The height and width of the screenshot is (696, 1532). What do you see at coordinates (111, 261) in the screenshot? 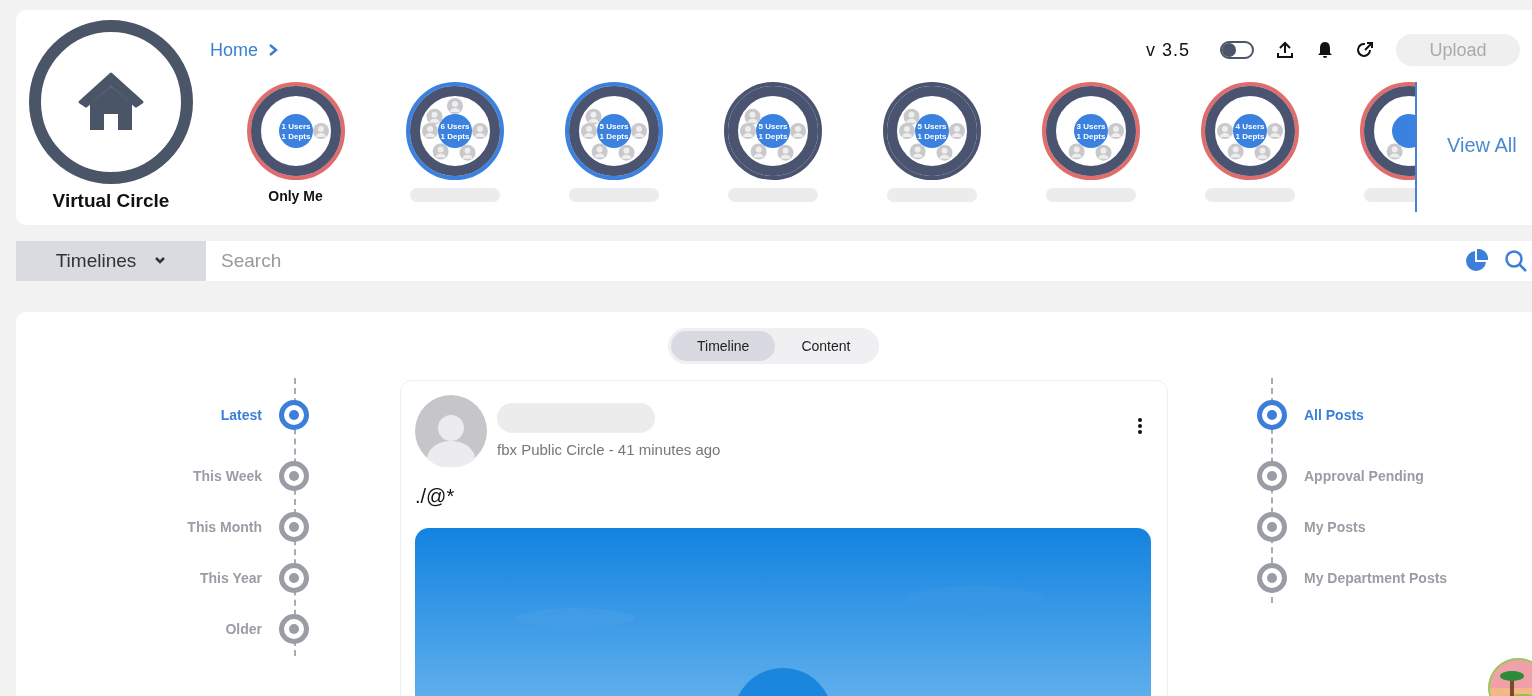
I see `timelines-dropdown: Timelines` at bounding box center [111, 261].